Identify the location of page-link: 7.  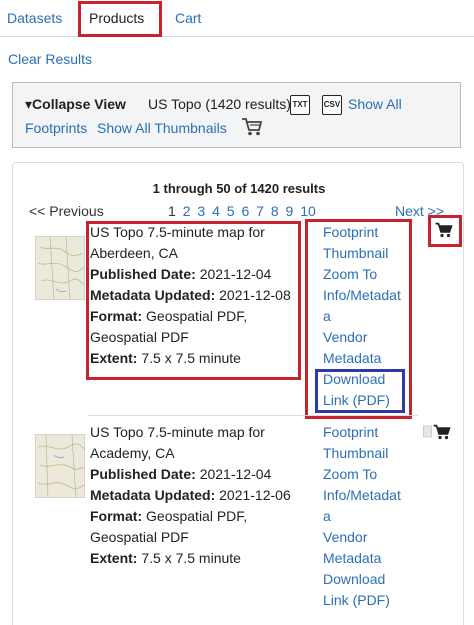
(260, 211).